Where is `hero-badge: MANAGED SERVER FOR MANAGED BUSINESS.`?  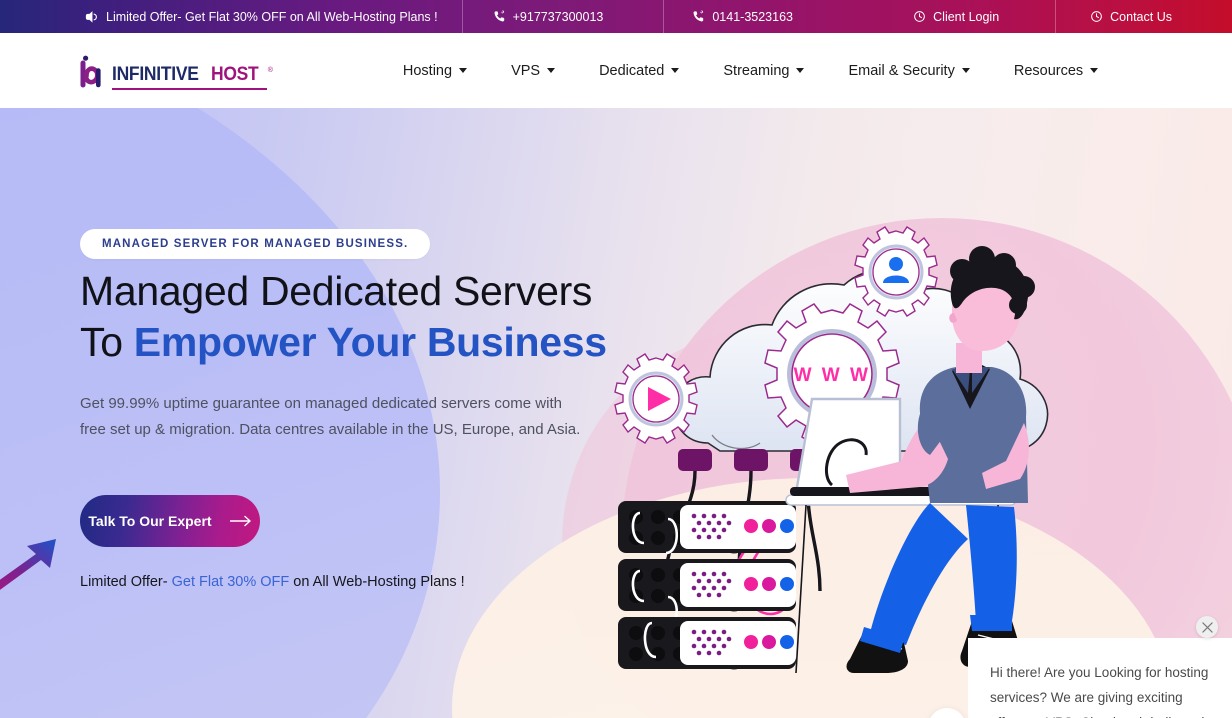
hero-badge: MANAGED SERVER FOR MANAGED BUSINESS. is located at coordinates (255, 244).